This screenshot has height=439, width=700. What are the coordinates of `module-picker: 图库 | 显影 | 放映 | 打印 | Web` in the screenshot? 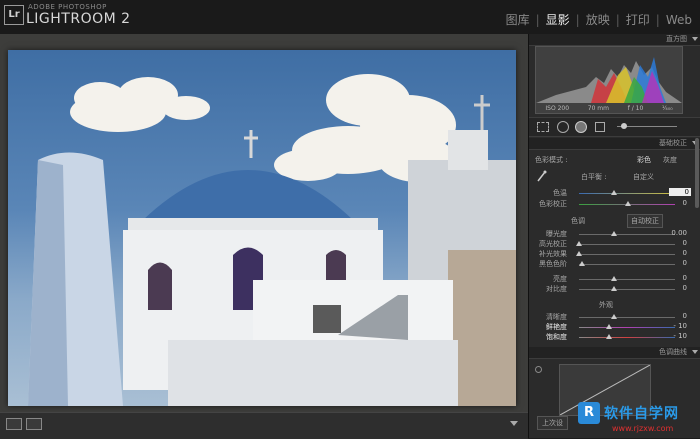 It's located at (599, 19).